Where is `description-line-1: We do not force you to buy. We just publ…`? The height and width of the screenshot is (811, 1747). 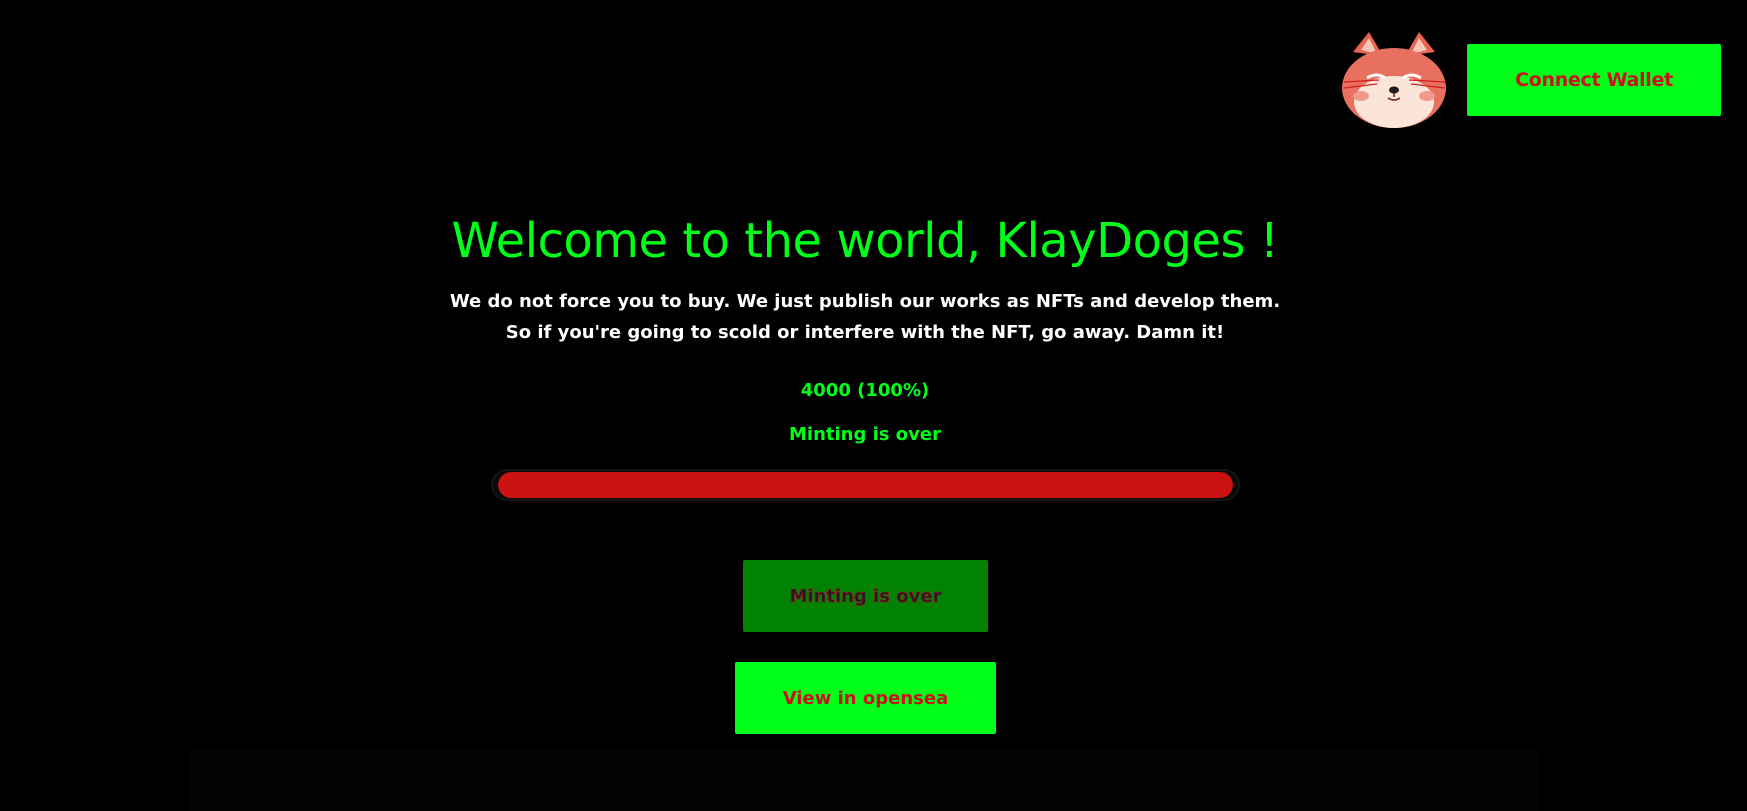 description-line-1: We do not force you to buy. We just publ… is located at coordinates (865, 301).